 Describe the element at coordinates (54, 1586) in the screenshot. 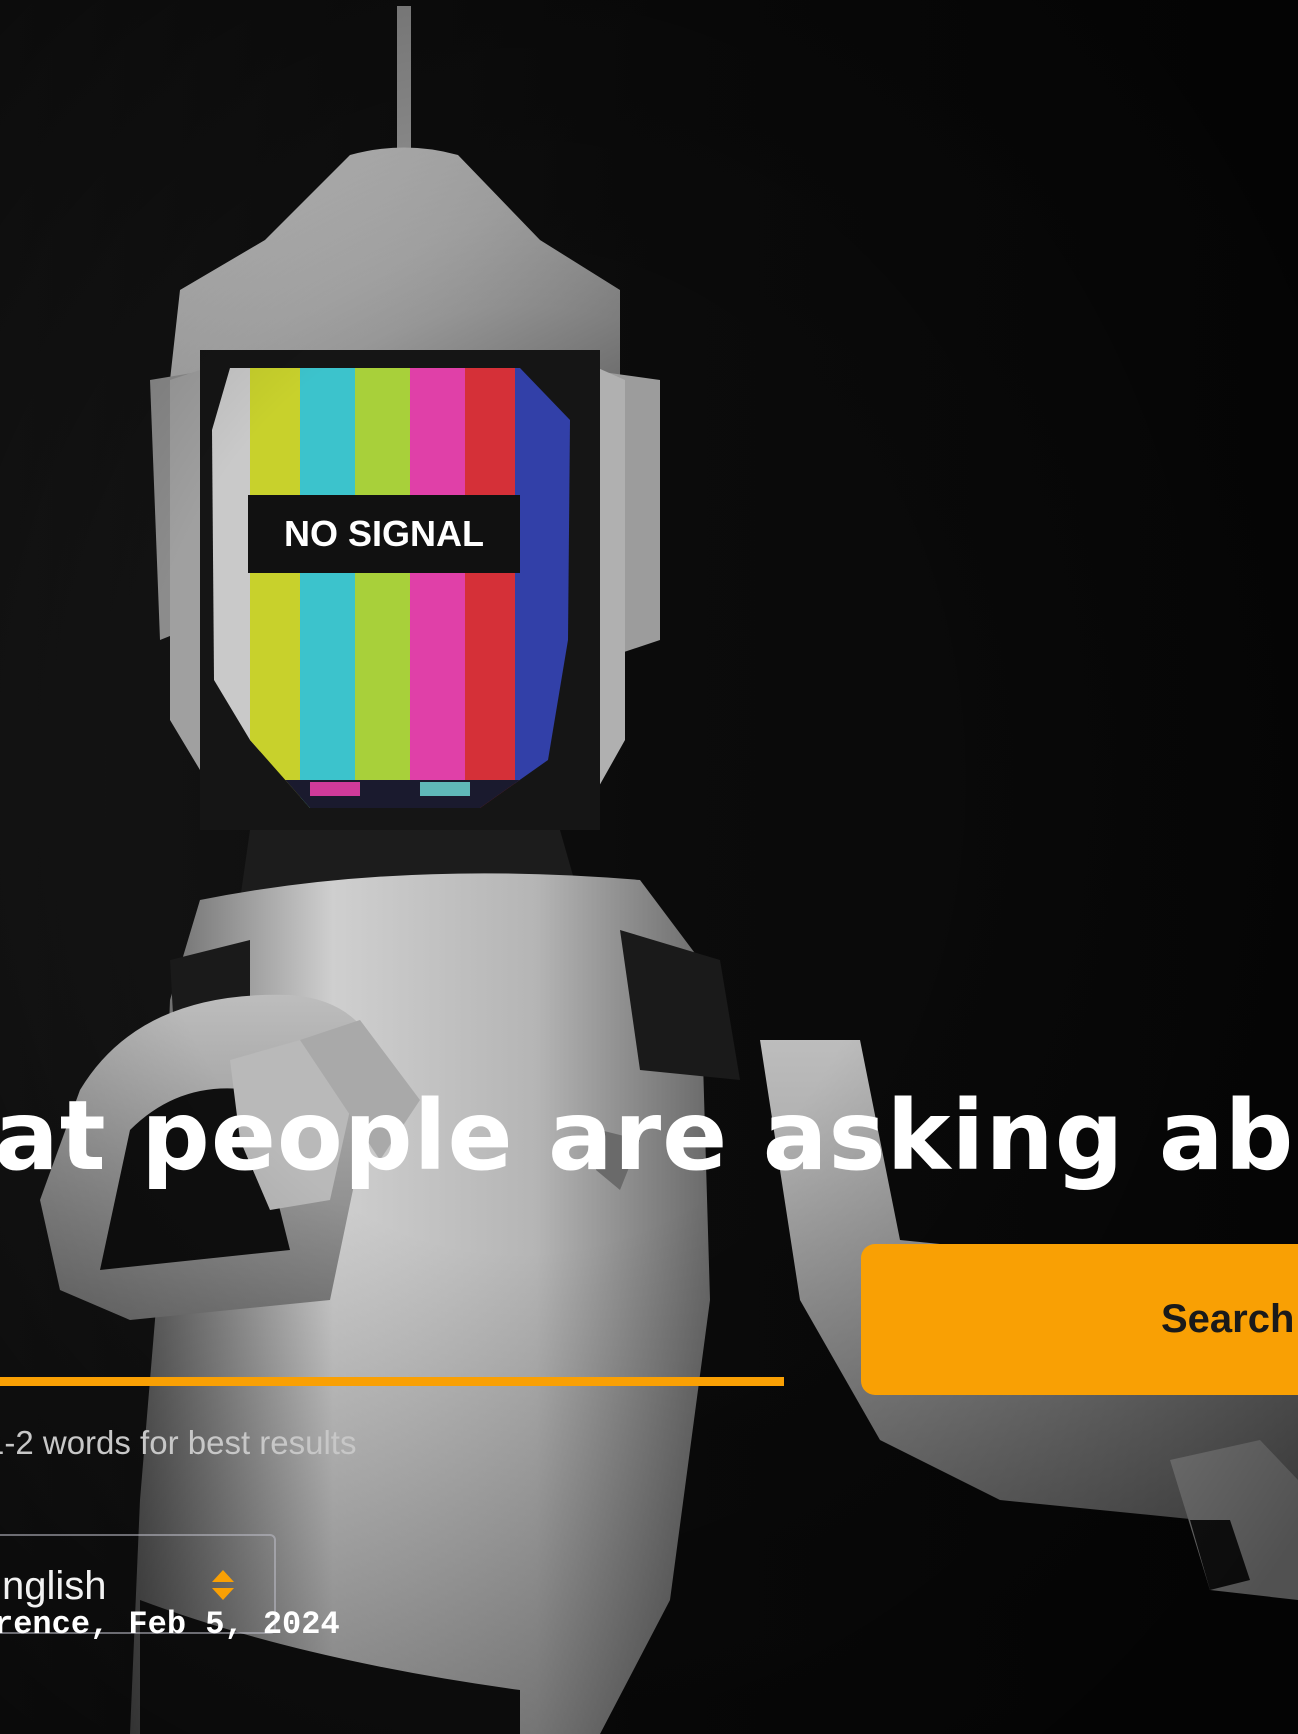

I see `language-selected-value: nglish` at that location.